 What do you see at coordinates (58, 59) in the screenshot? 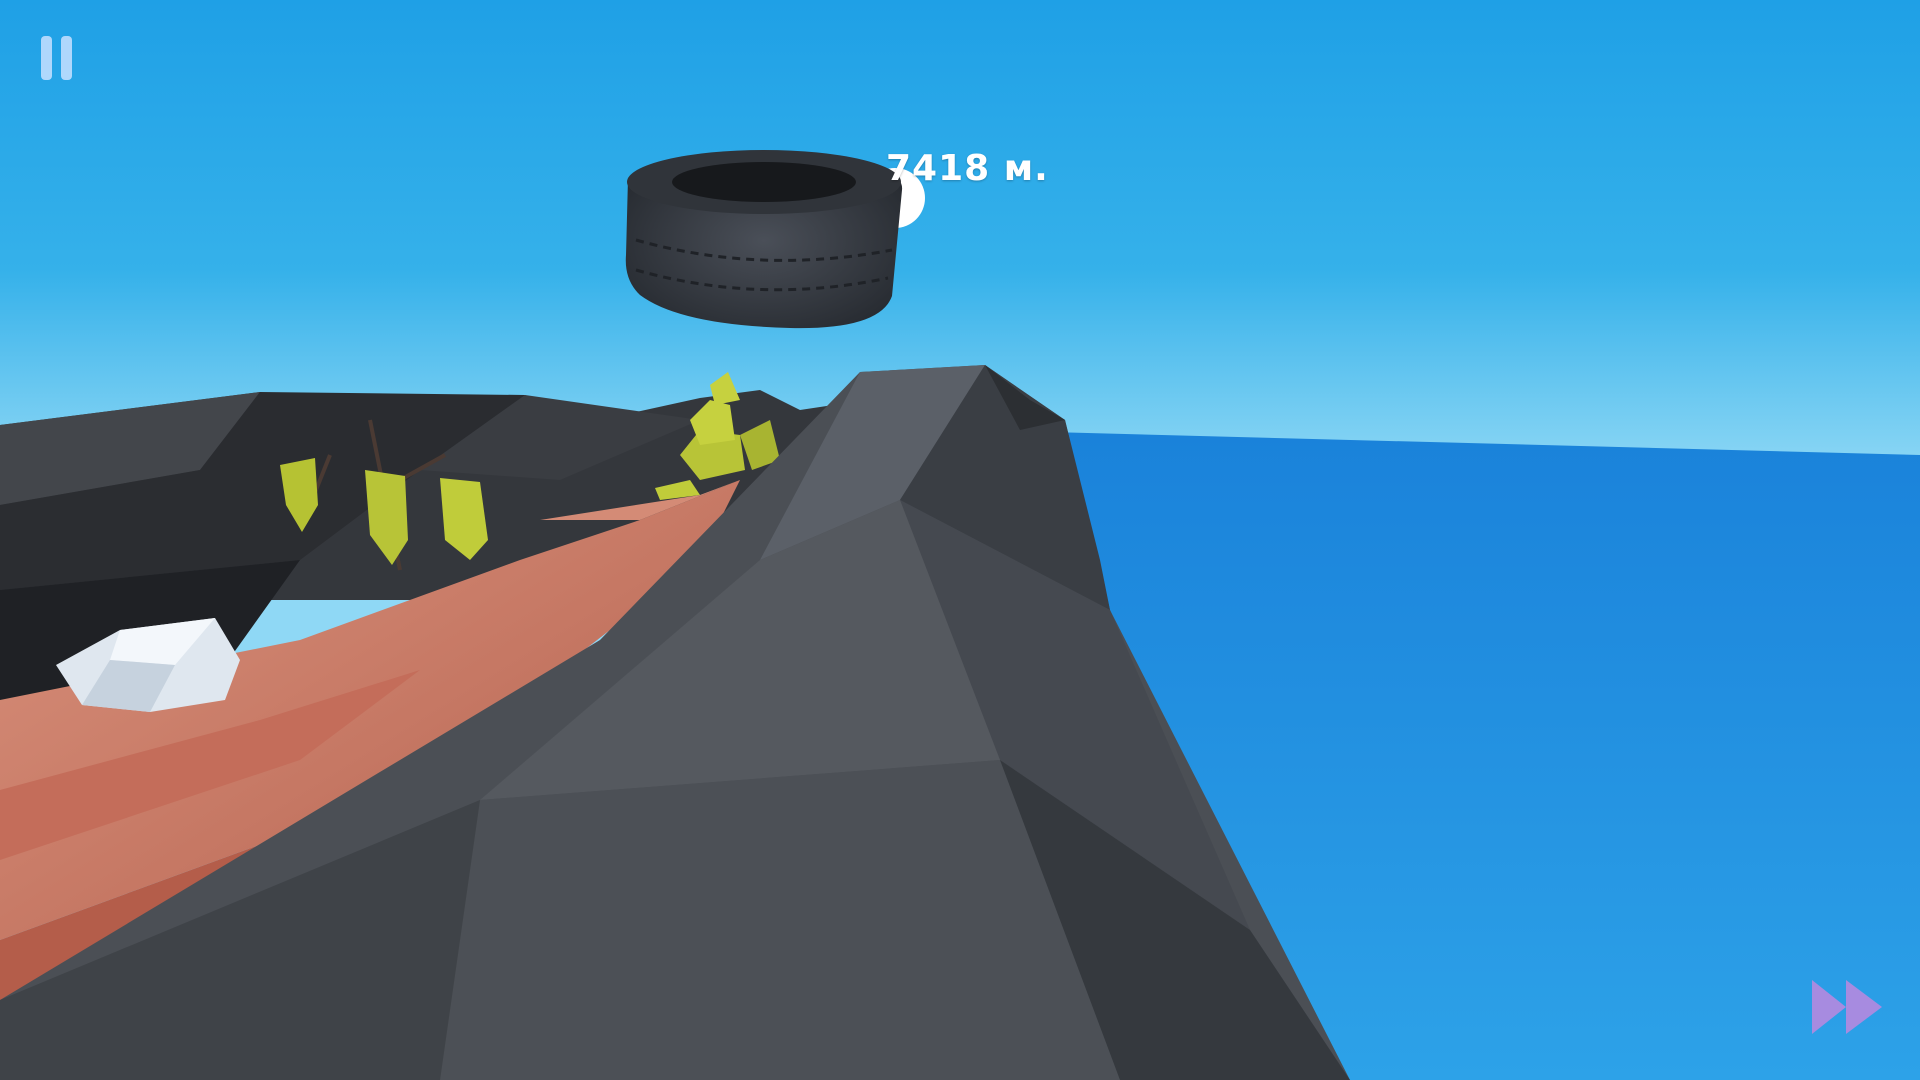
I see `pause-button` at bounding box center [58, 59].